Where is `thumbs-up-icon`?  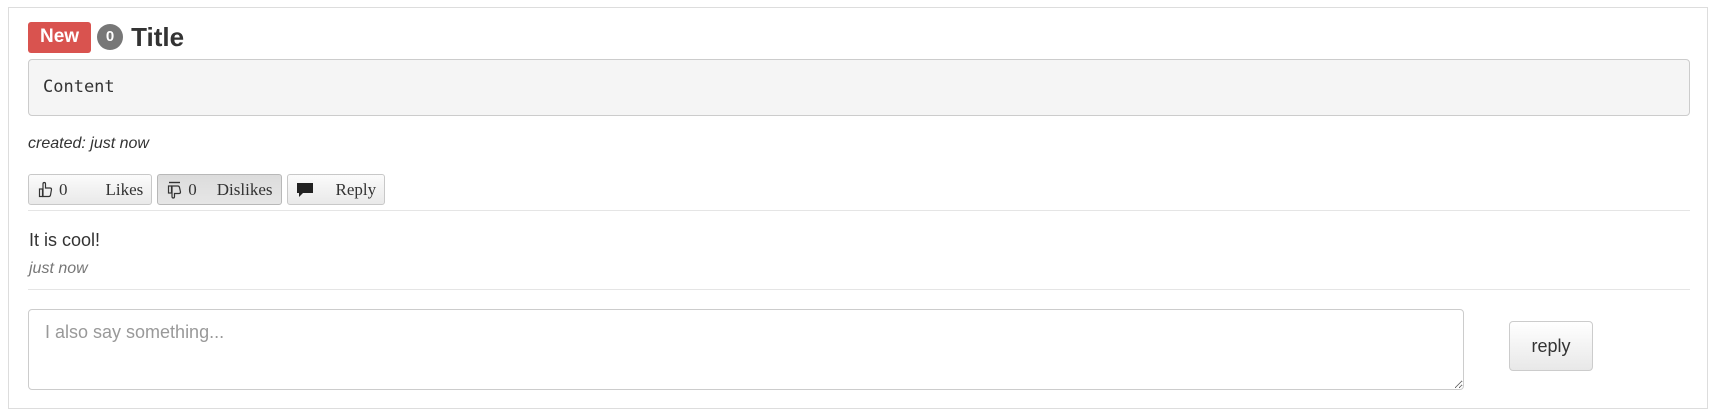 thumbs-up-icon is located at coordinates (46, 190).